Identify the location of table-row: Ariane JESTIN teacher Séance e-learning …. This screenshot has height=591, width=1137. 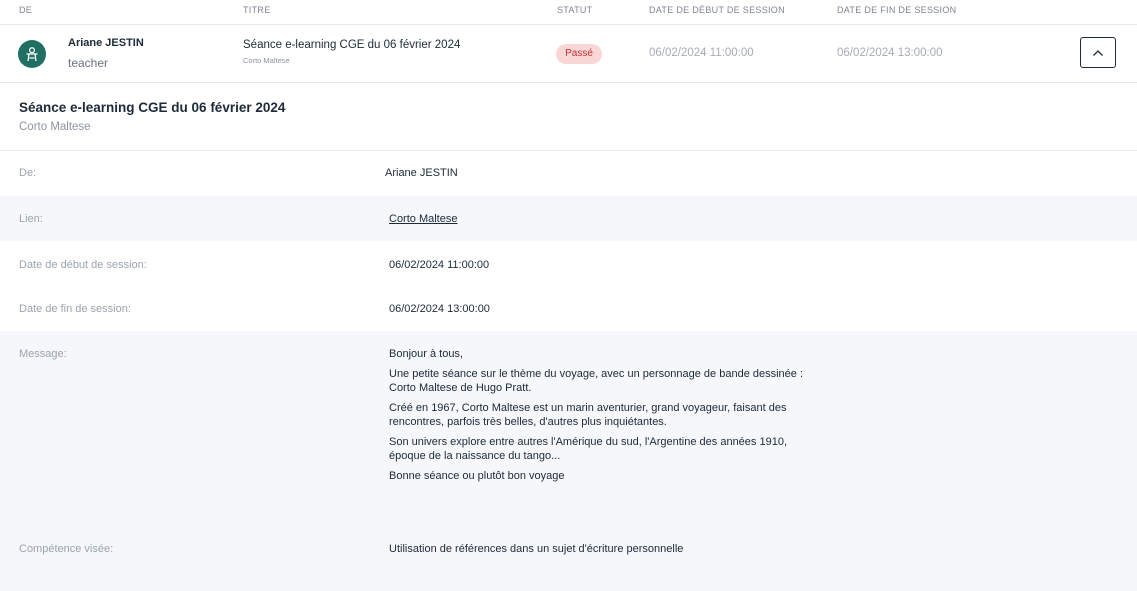
(568, 53).